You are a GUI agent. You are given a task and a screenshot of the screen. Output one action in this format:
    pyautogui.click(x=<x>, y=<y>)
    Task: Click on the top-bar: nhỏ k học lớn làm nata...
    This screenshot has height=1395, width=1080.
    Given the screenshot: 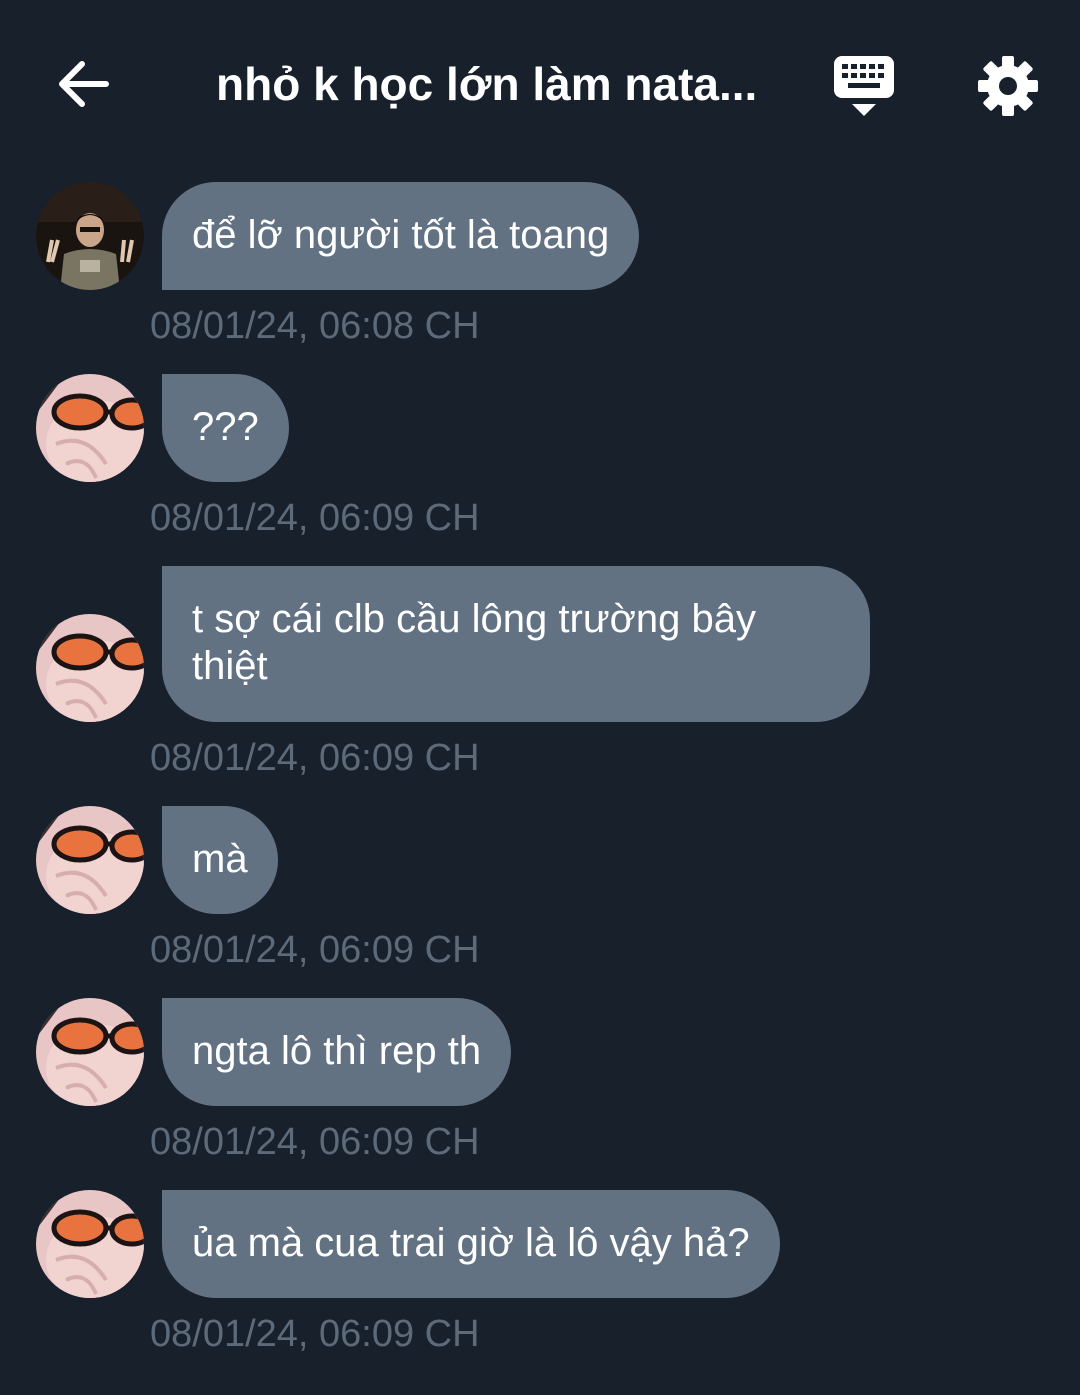 What is the action you would take?
    pyautogui.click(x=540, y=84)
    